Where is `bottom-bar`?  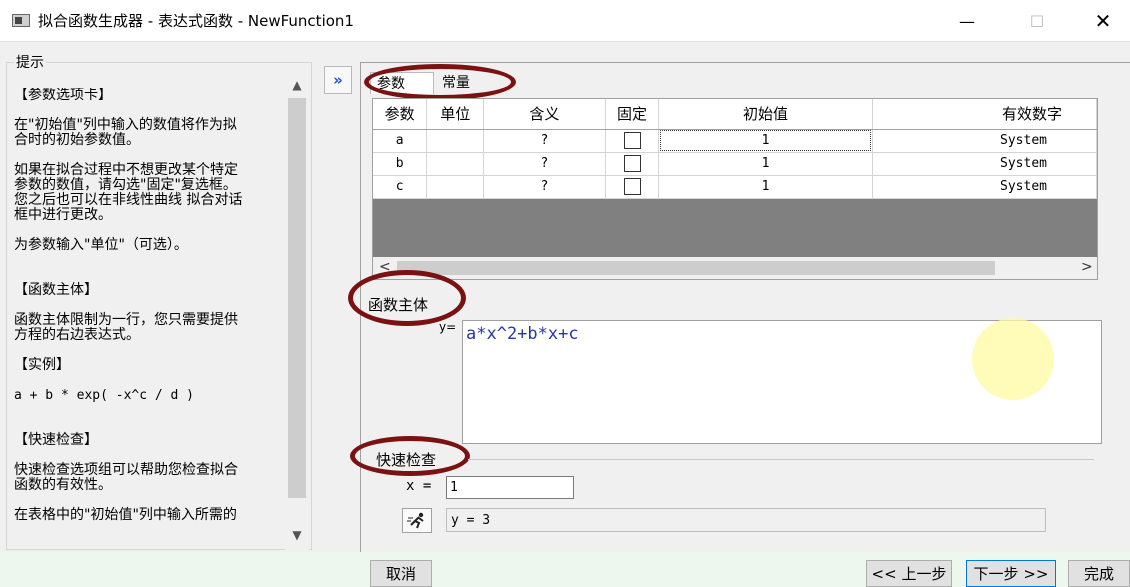 bottom-bar is located at coordinates (565, 569).